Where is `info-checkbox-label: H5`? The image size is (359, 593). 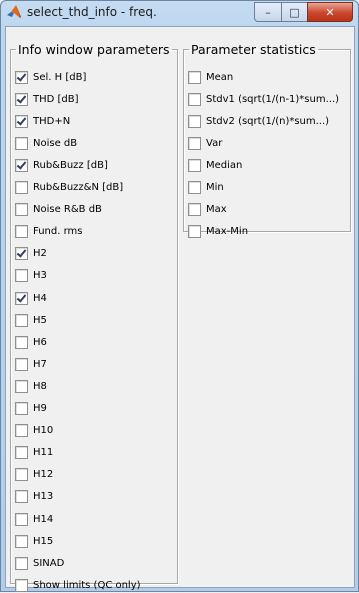 info-checkbox-label: H5 is located at coordinates (40, 320).